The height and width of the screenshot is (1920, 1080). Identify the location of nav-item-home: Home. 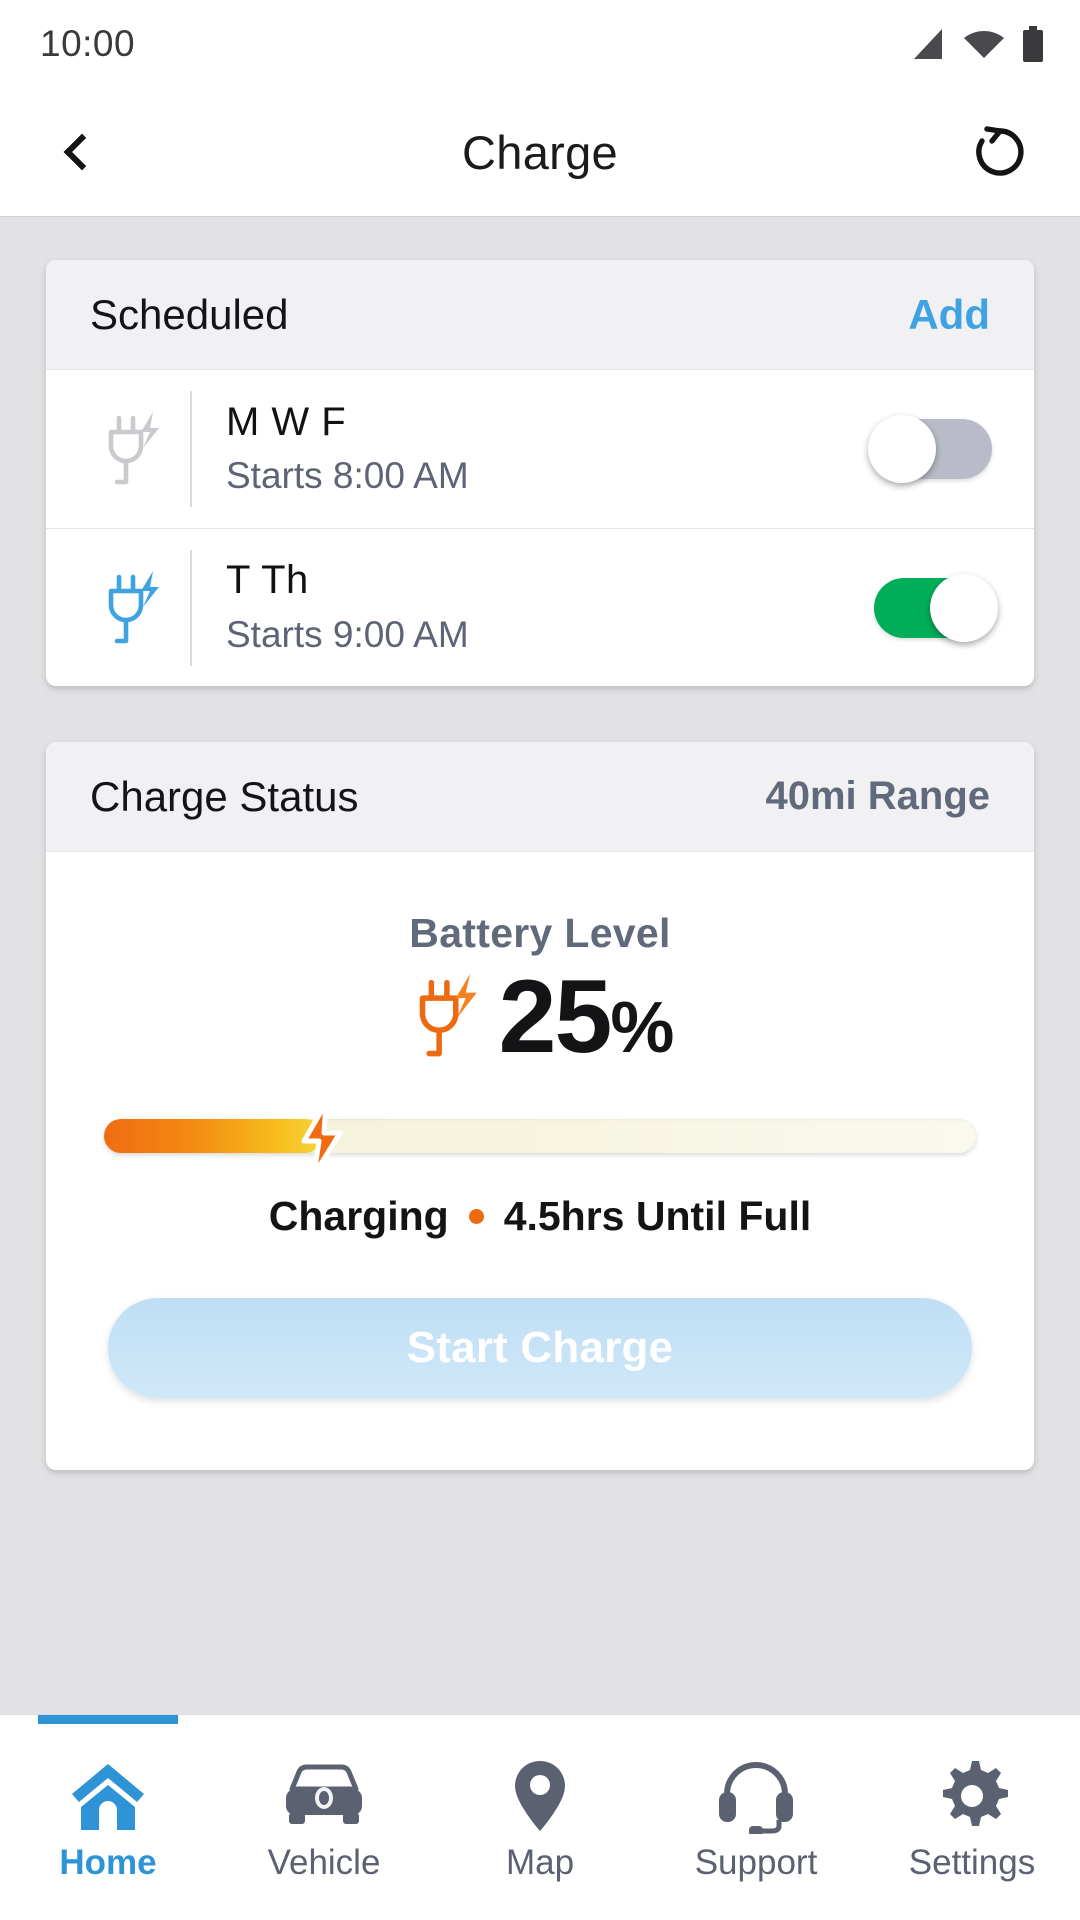
(108, 1817).